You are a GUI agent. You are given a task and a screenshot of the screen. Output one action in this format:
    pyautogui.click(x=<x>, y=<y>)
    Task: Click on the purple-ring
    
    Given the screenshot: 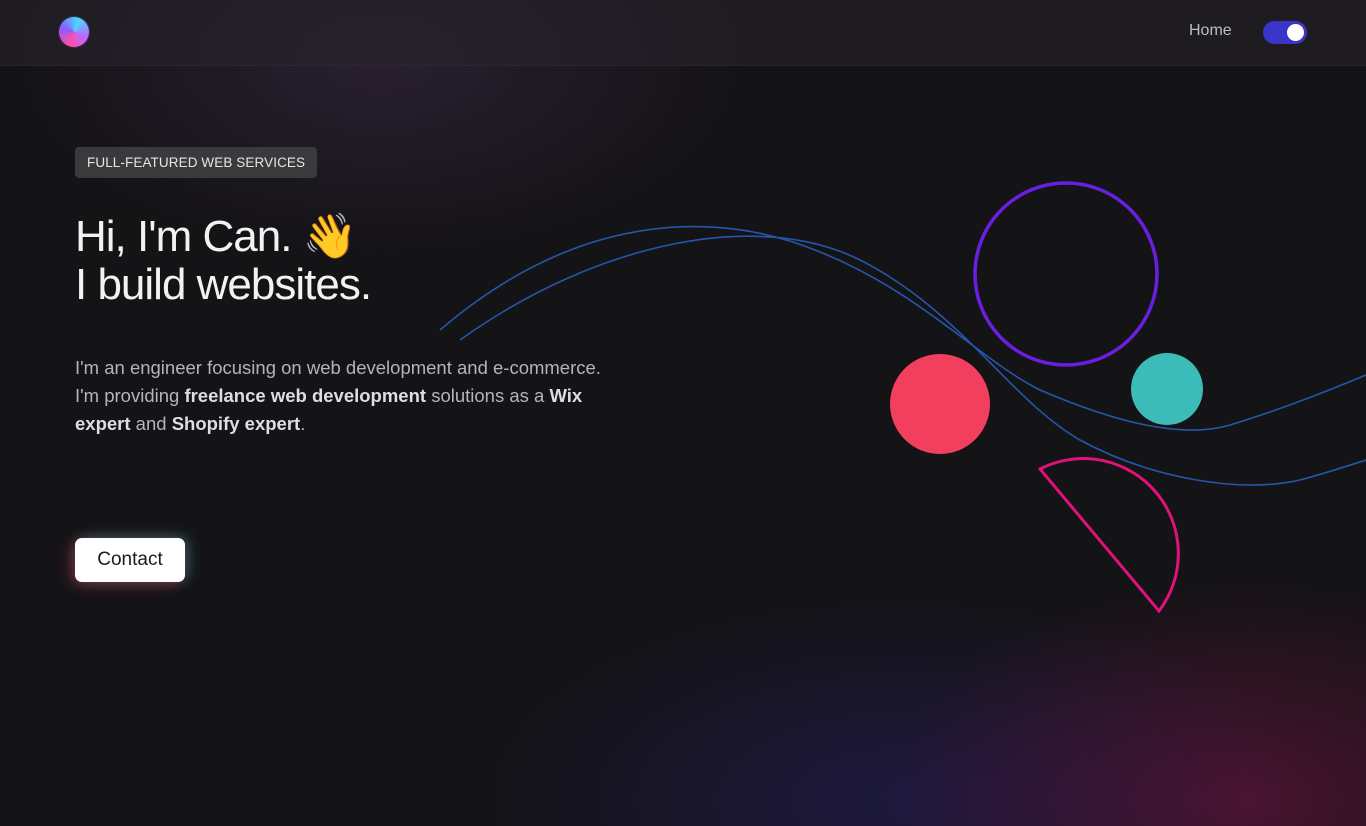 What is the action you would take?
    pyautogui.click(x=1066, y=274)
    